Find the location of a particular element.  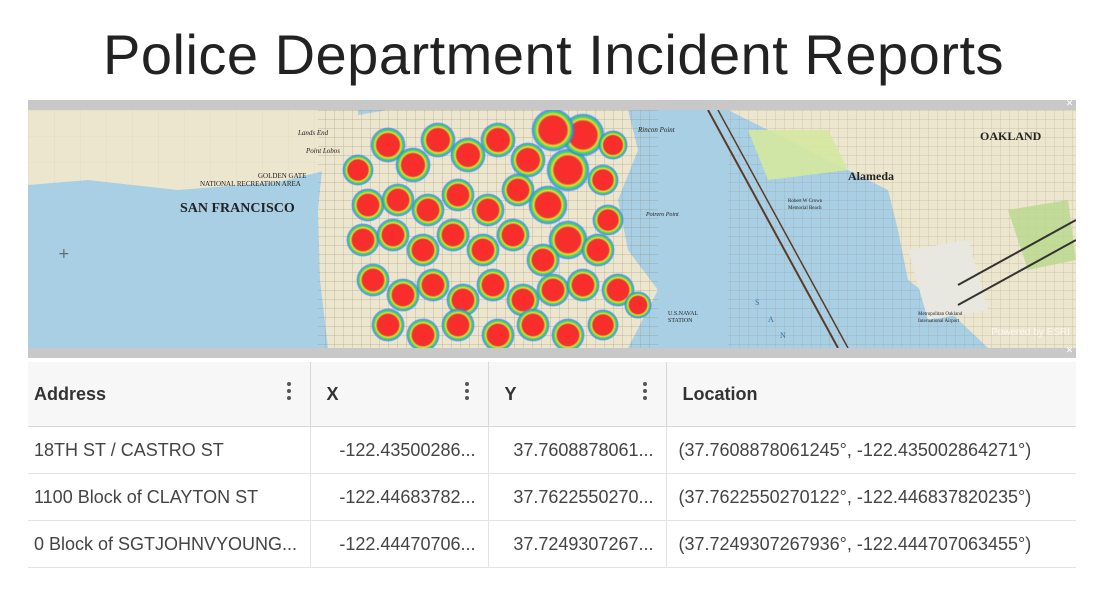

column-header-x: X is located at coordinates (399, 394).